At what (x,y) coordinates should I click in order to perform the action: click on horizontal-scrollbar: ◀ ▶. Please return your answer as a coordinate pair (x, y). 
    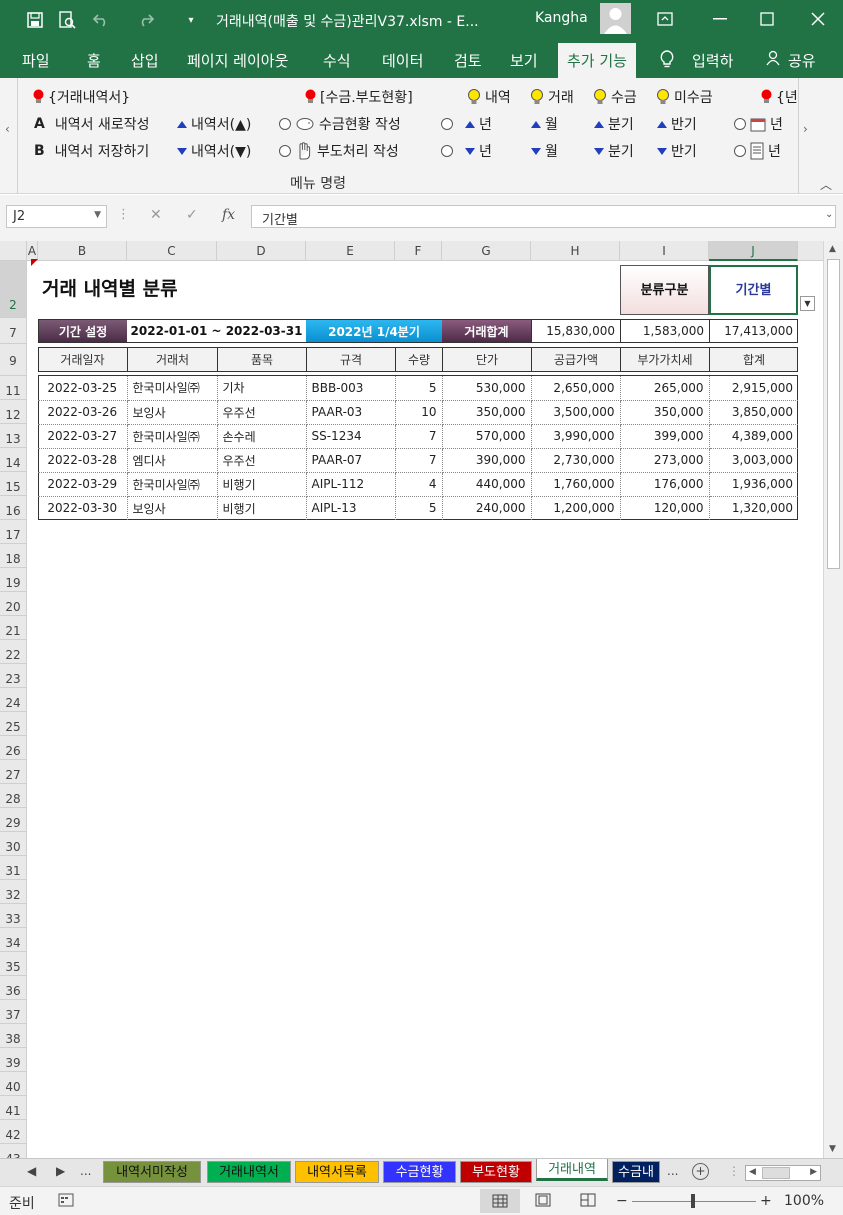
    Looking at the image, I should click on (783, 1173).